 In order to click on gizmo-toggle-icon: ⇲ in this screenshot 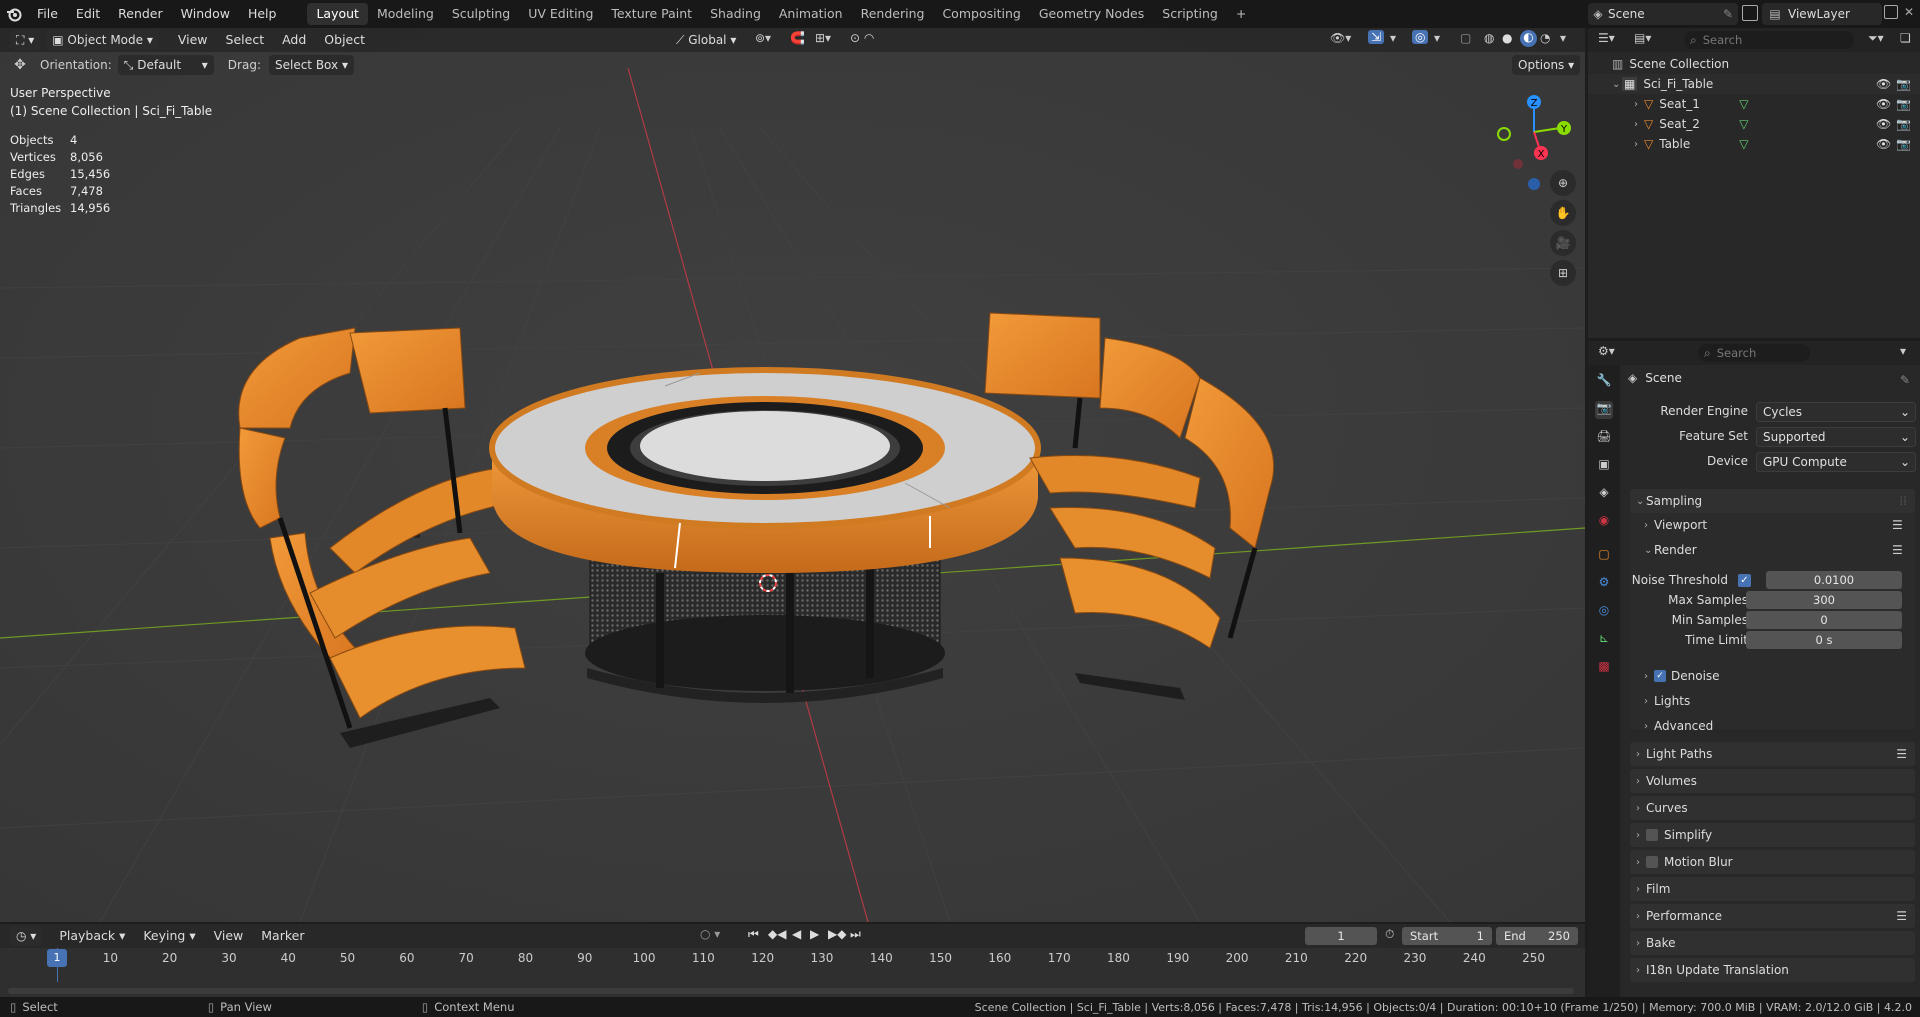, I will do `click(1376, 37)`.